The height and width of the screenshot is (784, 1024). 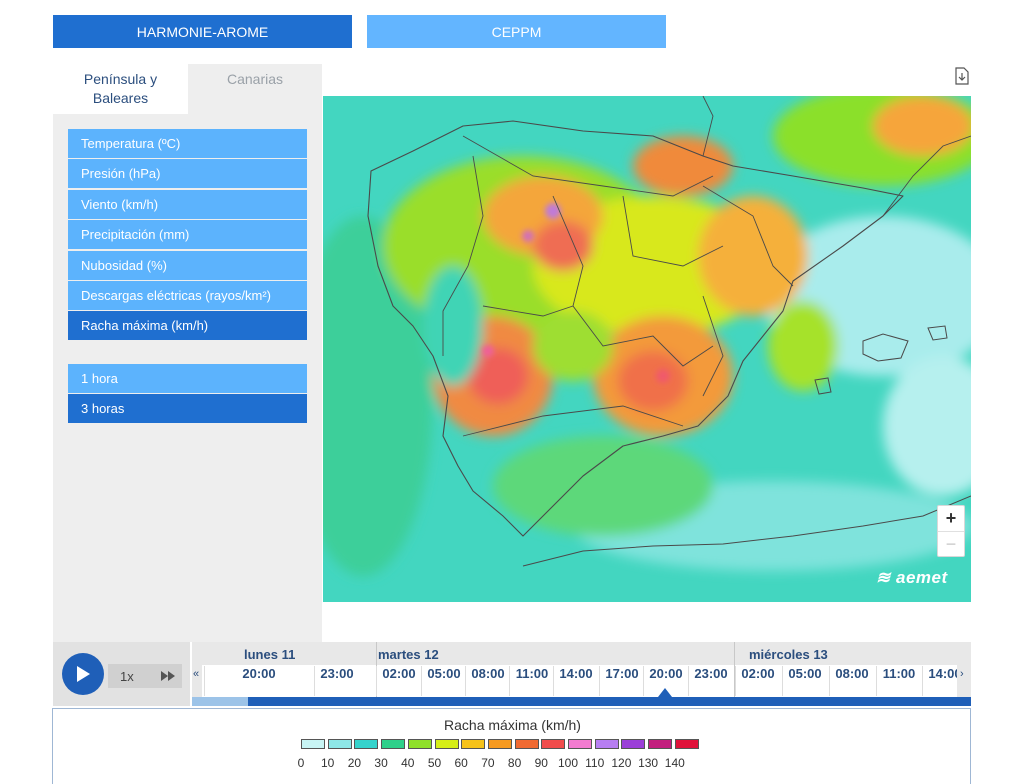 What do you see at coordinates (187, 265) in the screenshot?
I see `variable-nubosidad: Nubosidad (%)` at bounding box center [187, 265].